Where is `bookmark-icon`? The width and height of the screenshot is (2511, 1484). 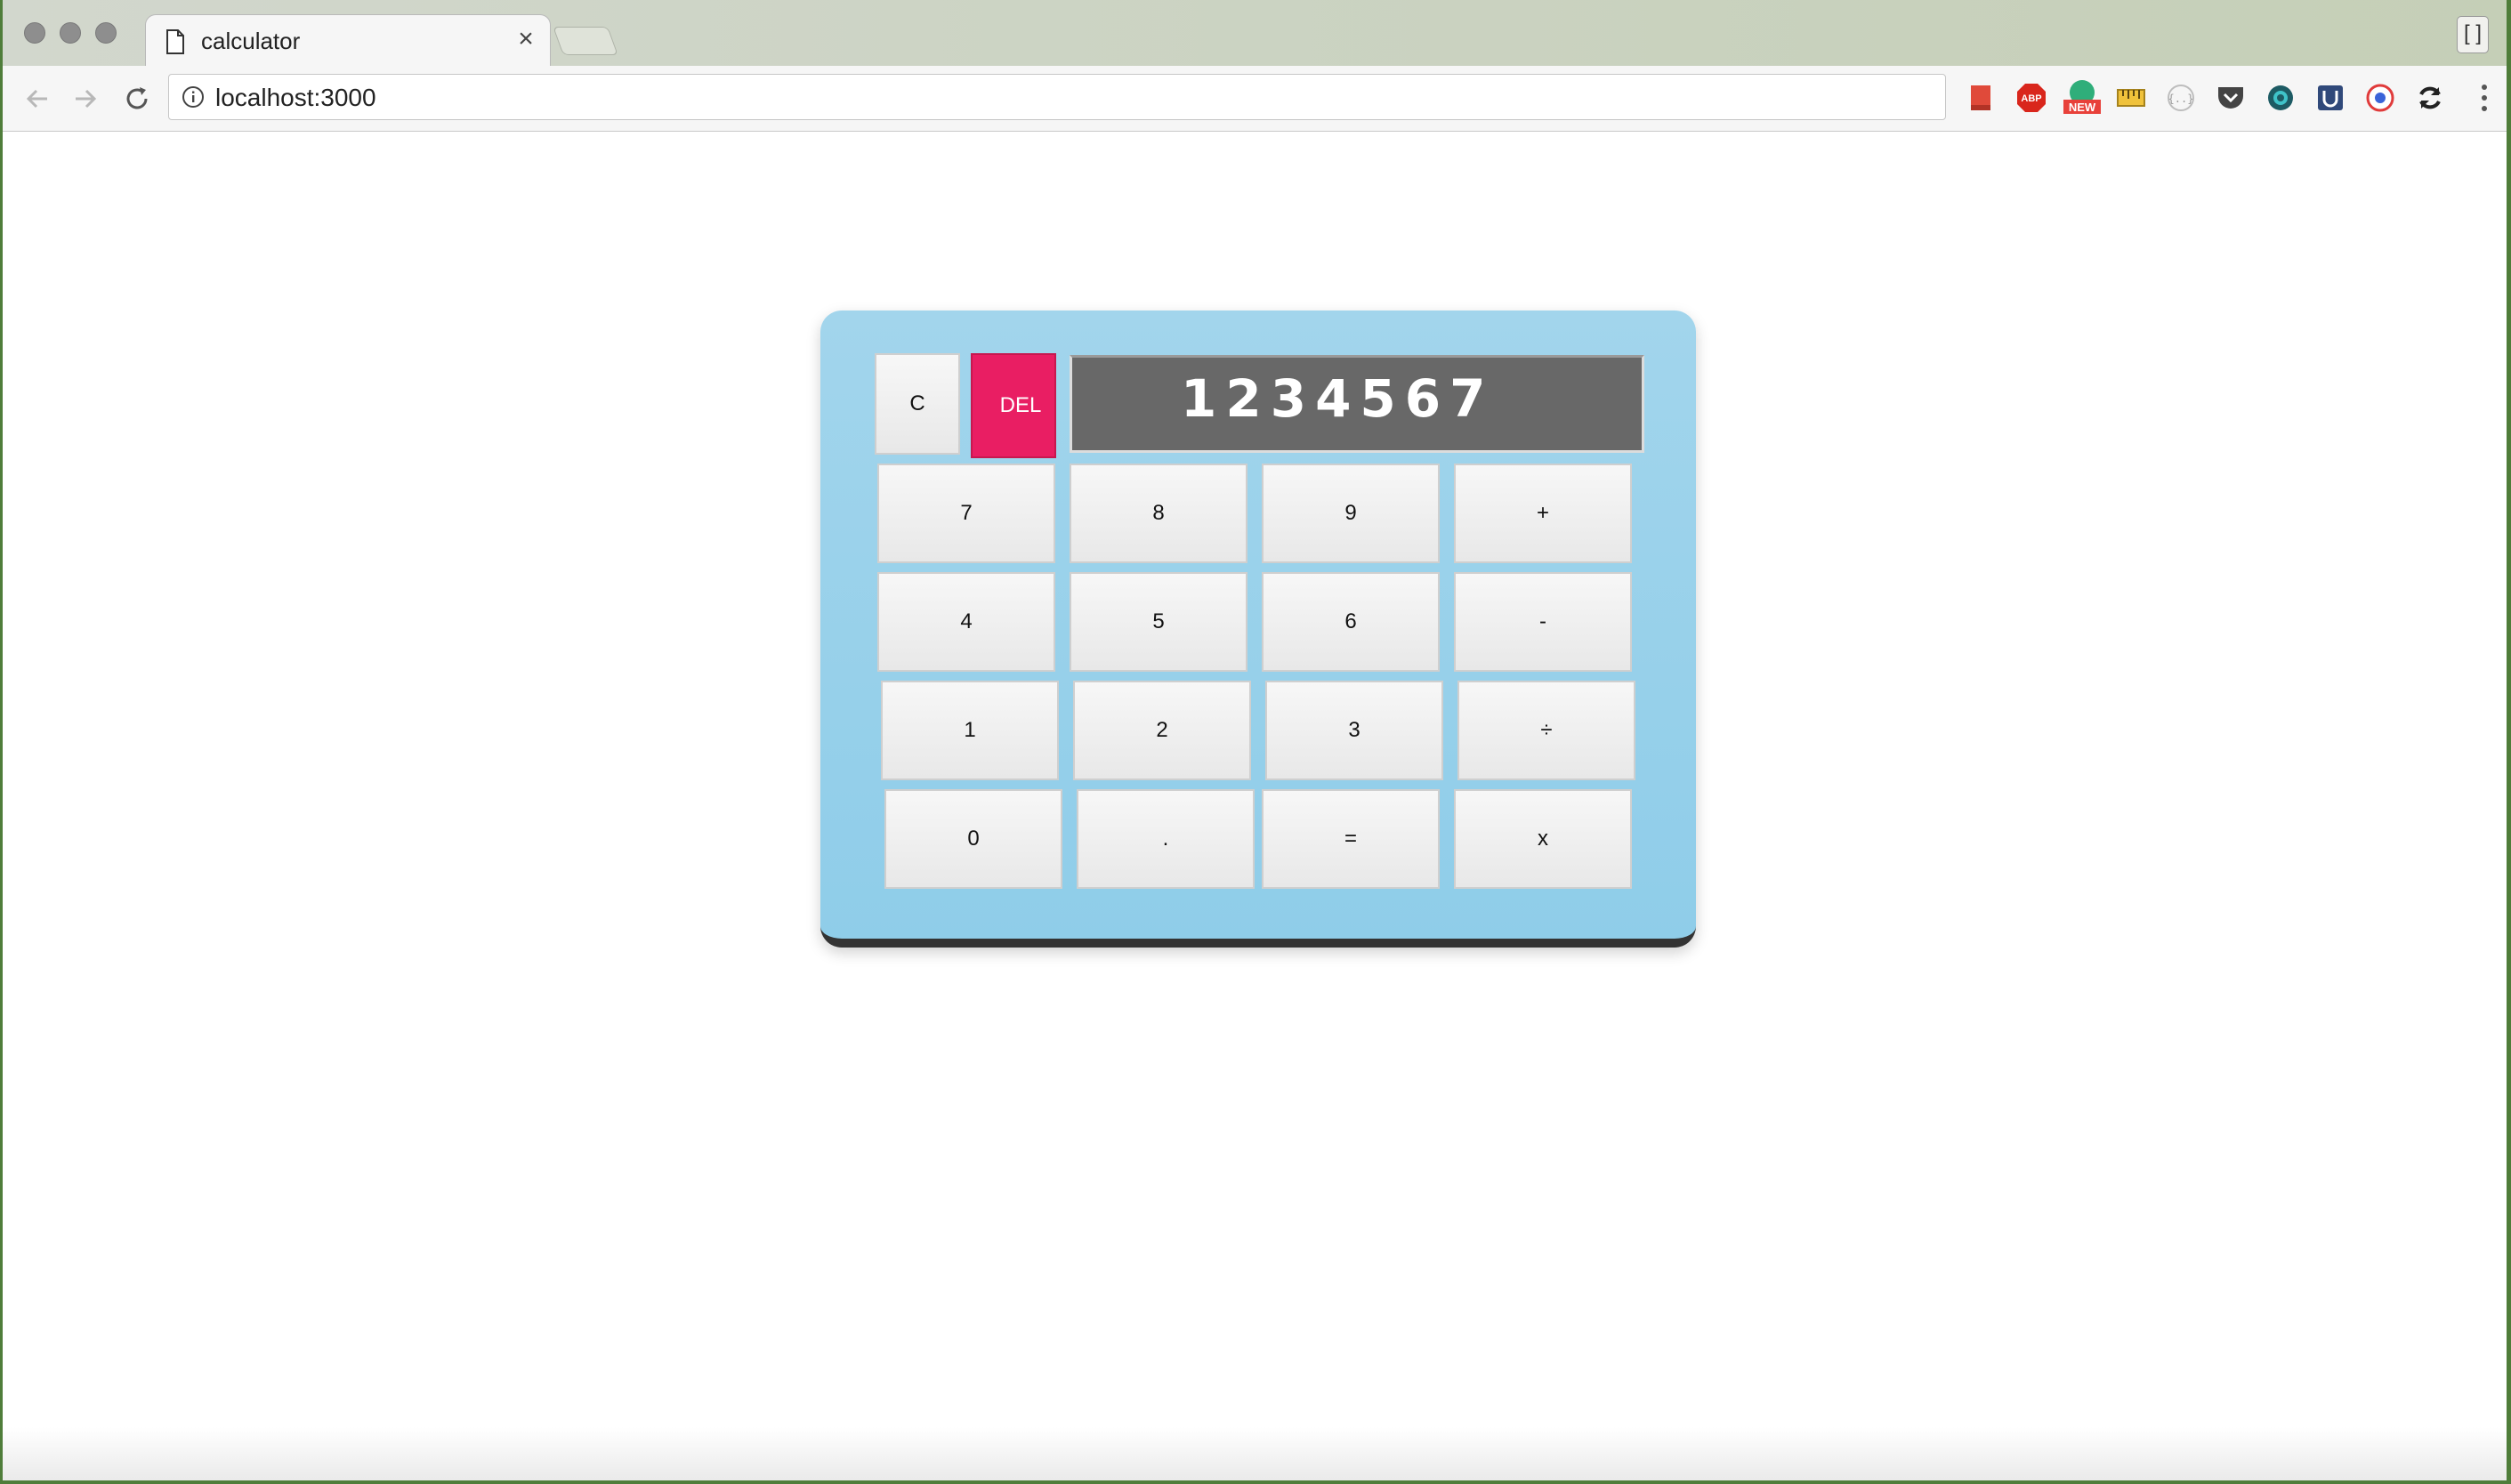 bookmark-icon is located at coordinates (1982, 98).